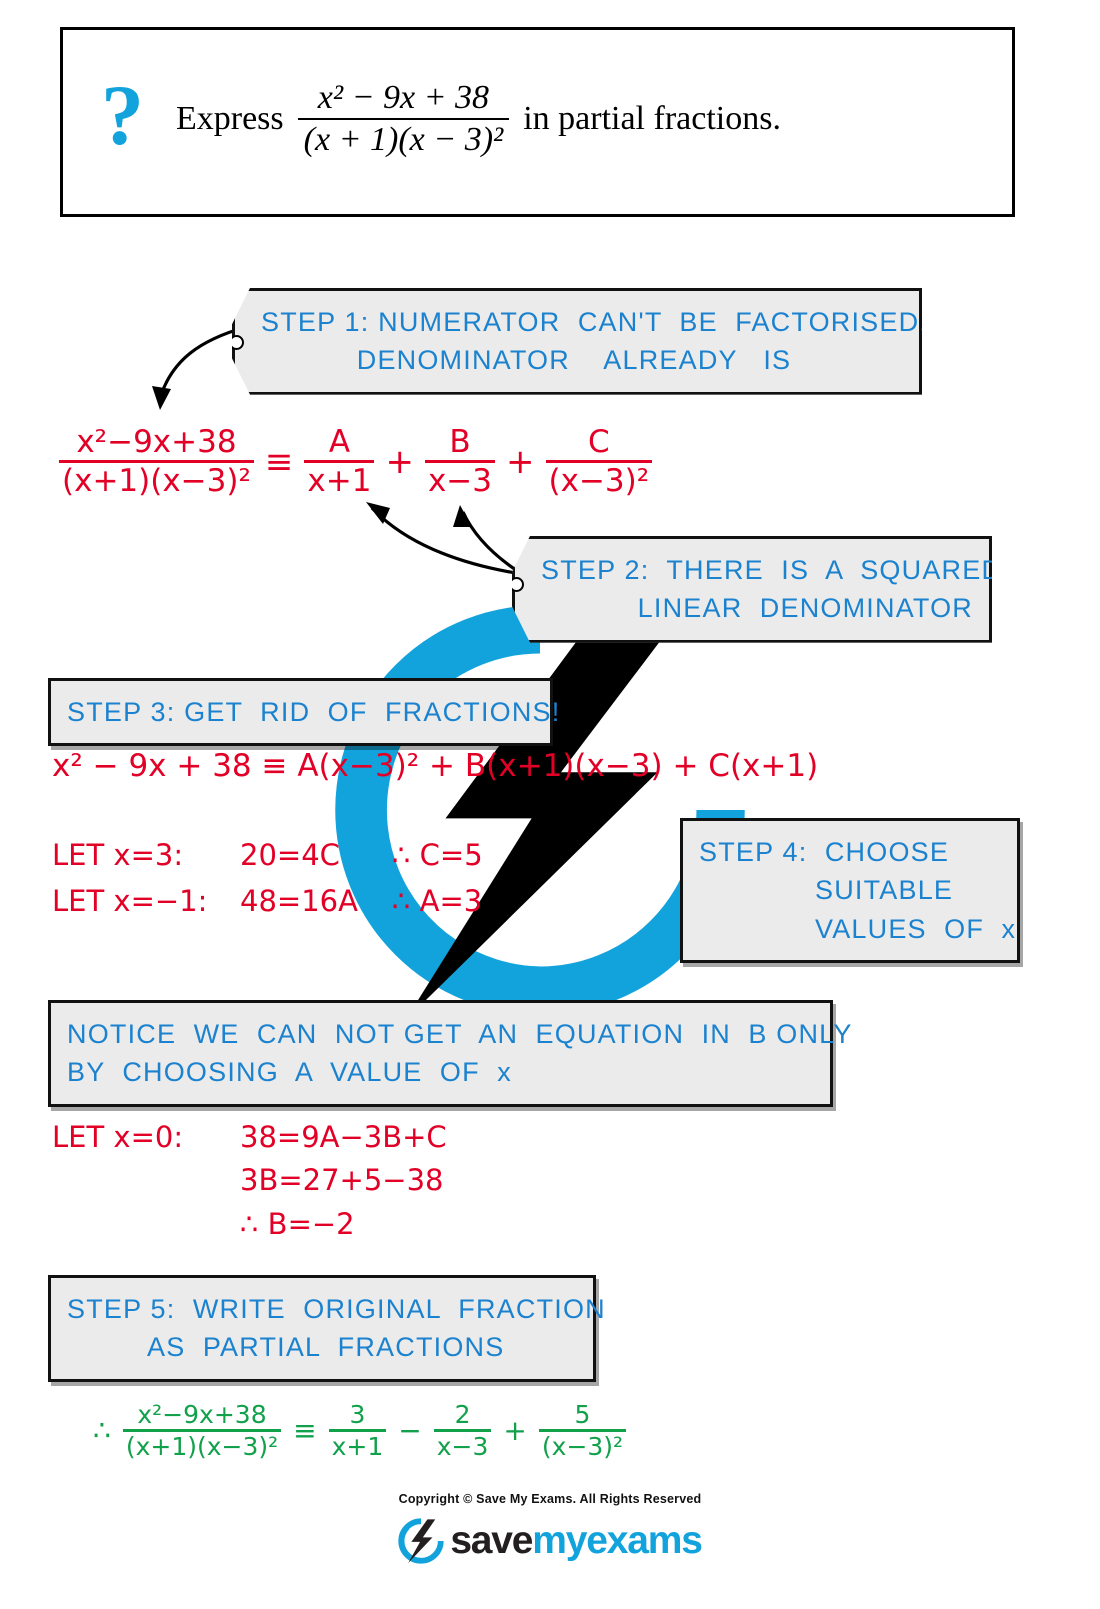  Describe the element at coordinates (520, 461) in the screenshot. I see `plus-sign-2: +` at that location.